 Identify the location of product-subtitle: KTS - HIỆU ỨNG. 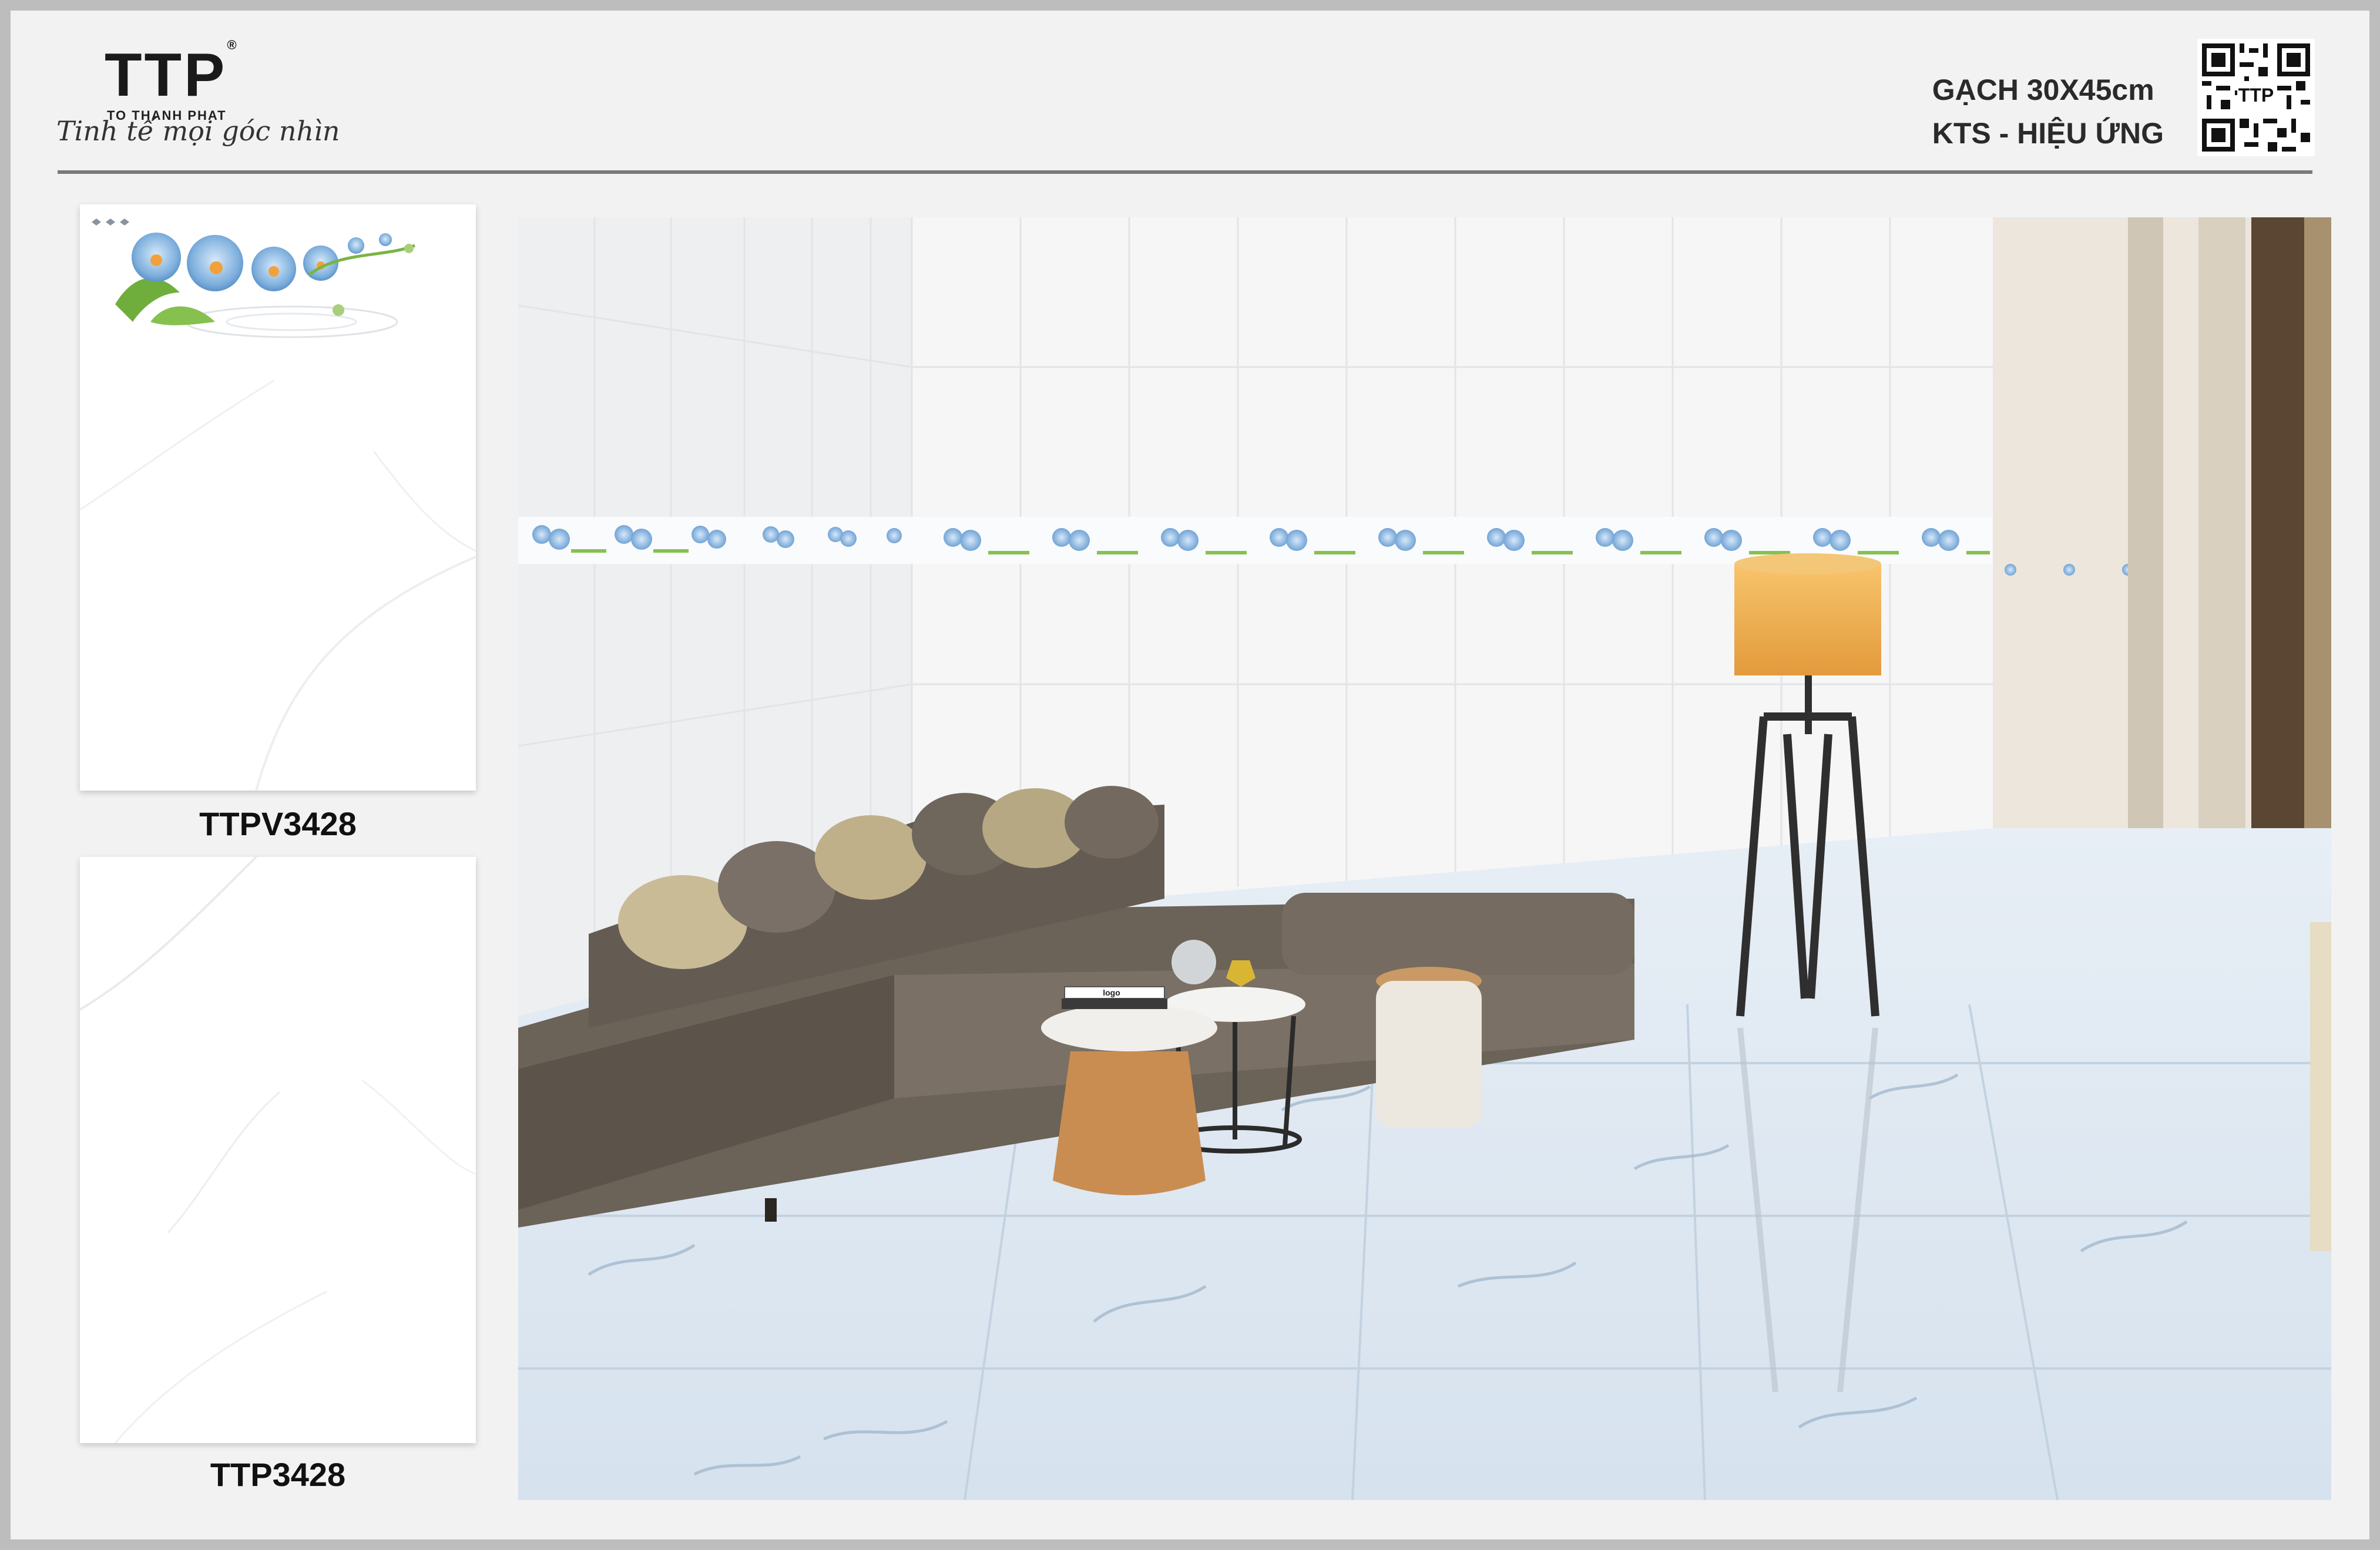
(2048, 134).